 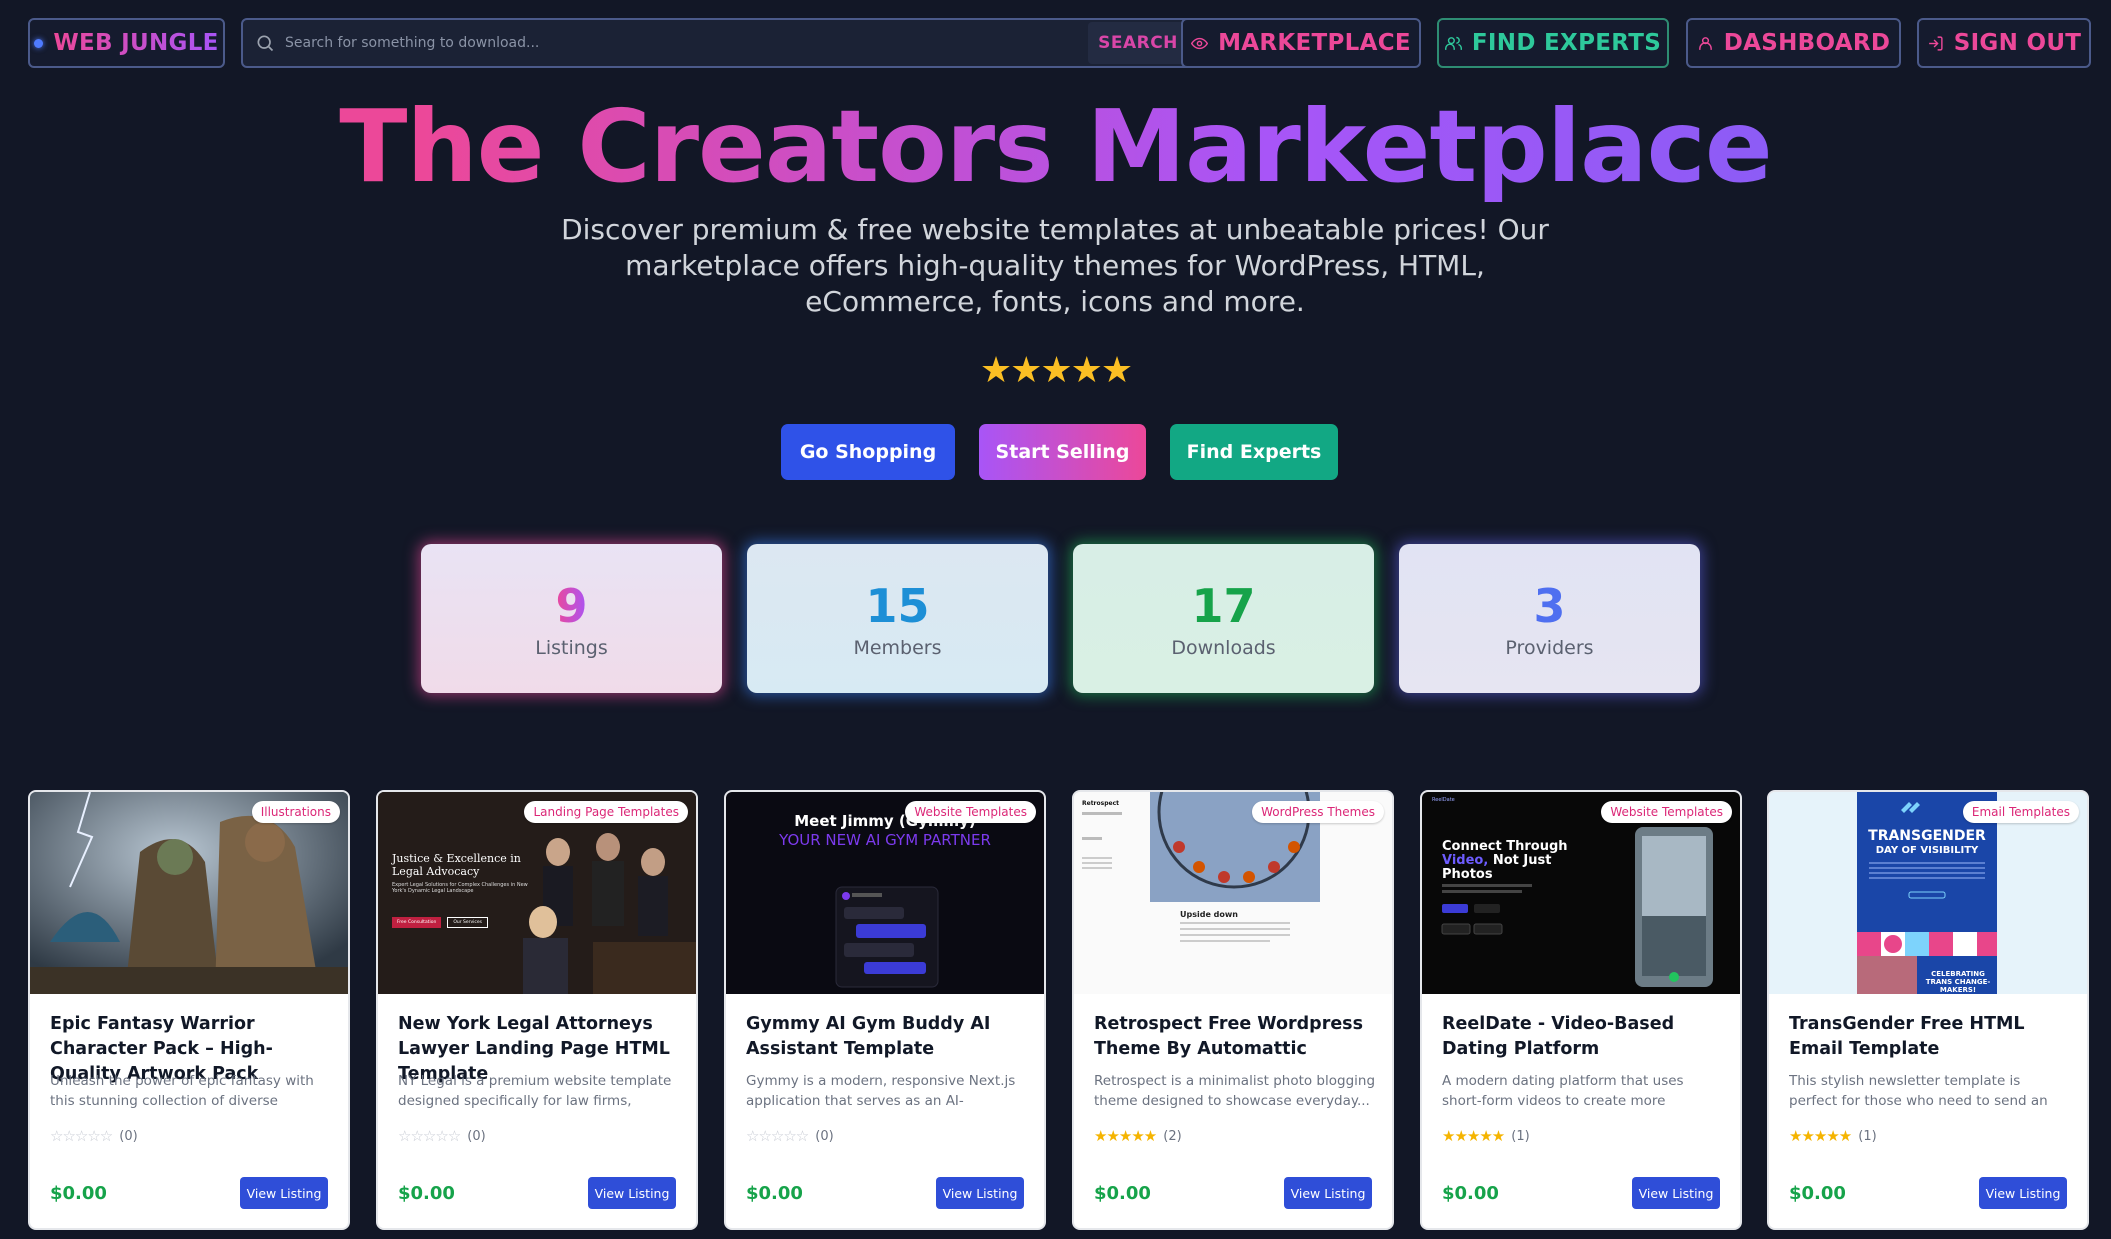 I want to click on thumb-subheading: DAY OF VISIBILITY, so click(x=1927, y=850).